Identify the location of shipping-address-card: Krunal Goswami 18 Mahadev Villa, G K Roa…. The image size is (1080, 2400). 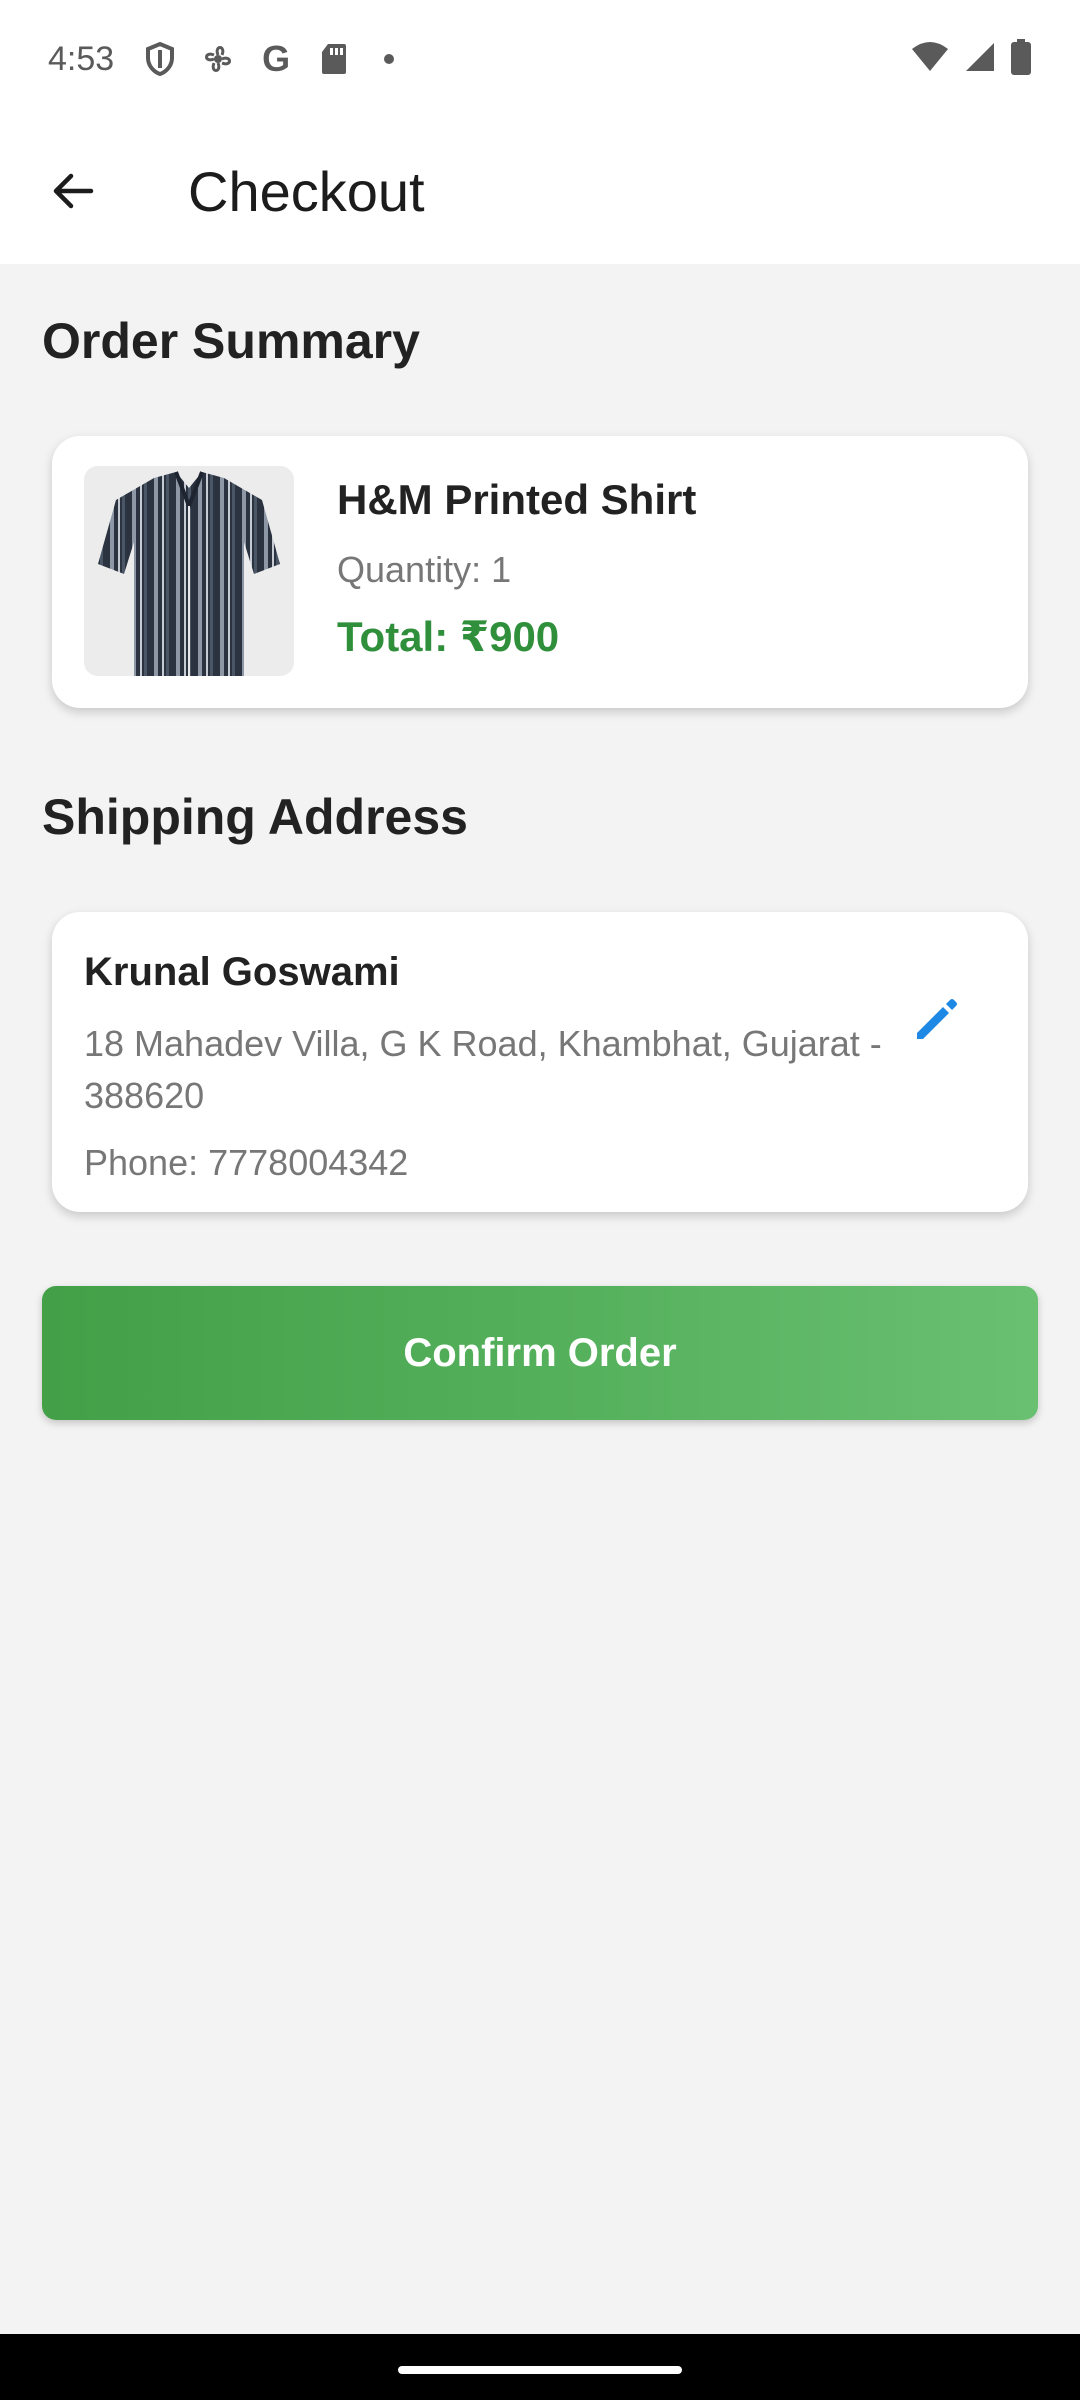
(540, 1062).